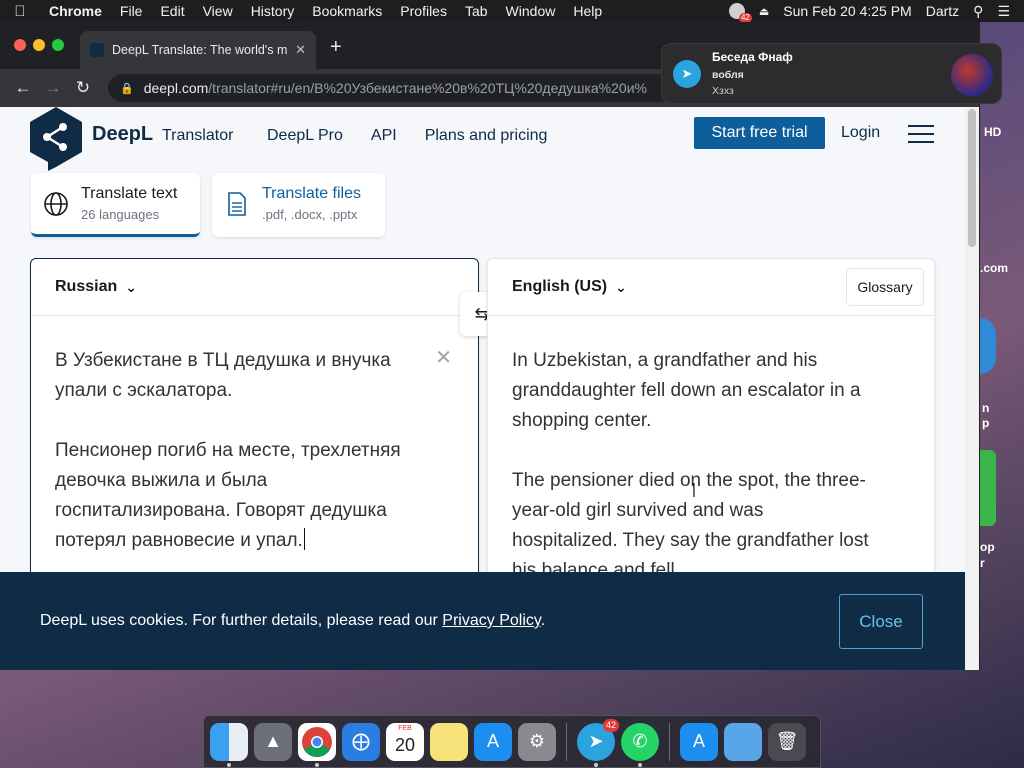 The height and width of the screenshot is (768, 1024). What do you see at coordinates (336, 47) in the screenshot?
I see `new-tab-icon: +` at bounding box center [336, 47].